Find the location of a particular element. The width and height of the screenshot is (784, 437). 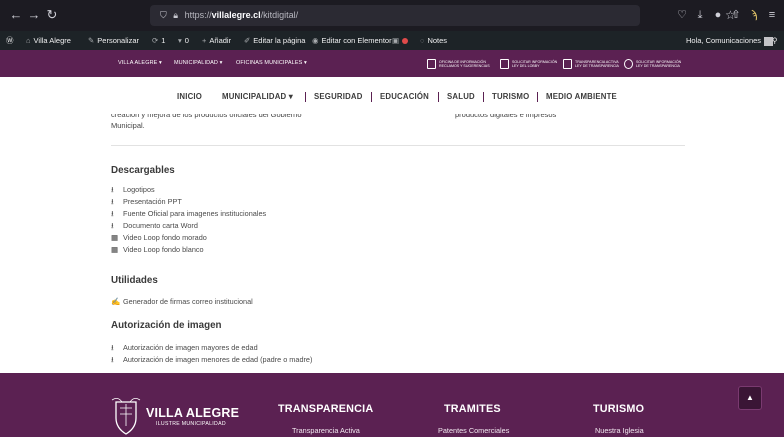

pencil-icon: ✐ is located at coordinates (247, 40).